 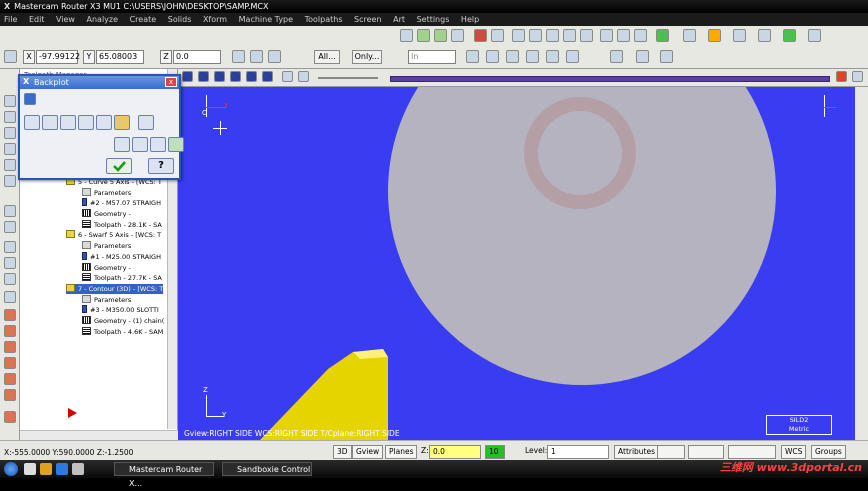 I want to click on line-style-select, so click(x=706, y=452).